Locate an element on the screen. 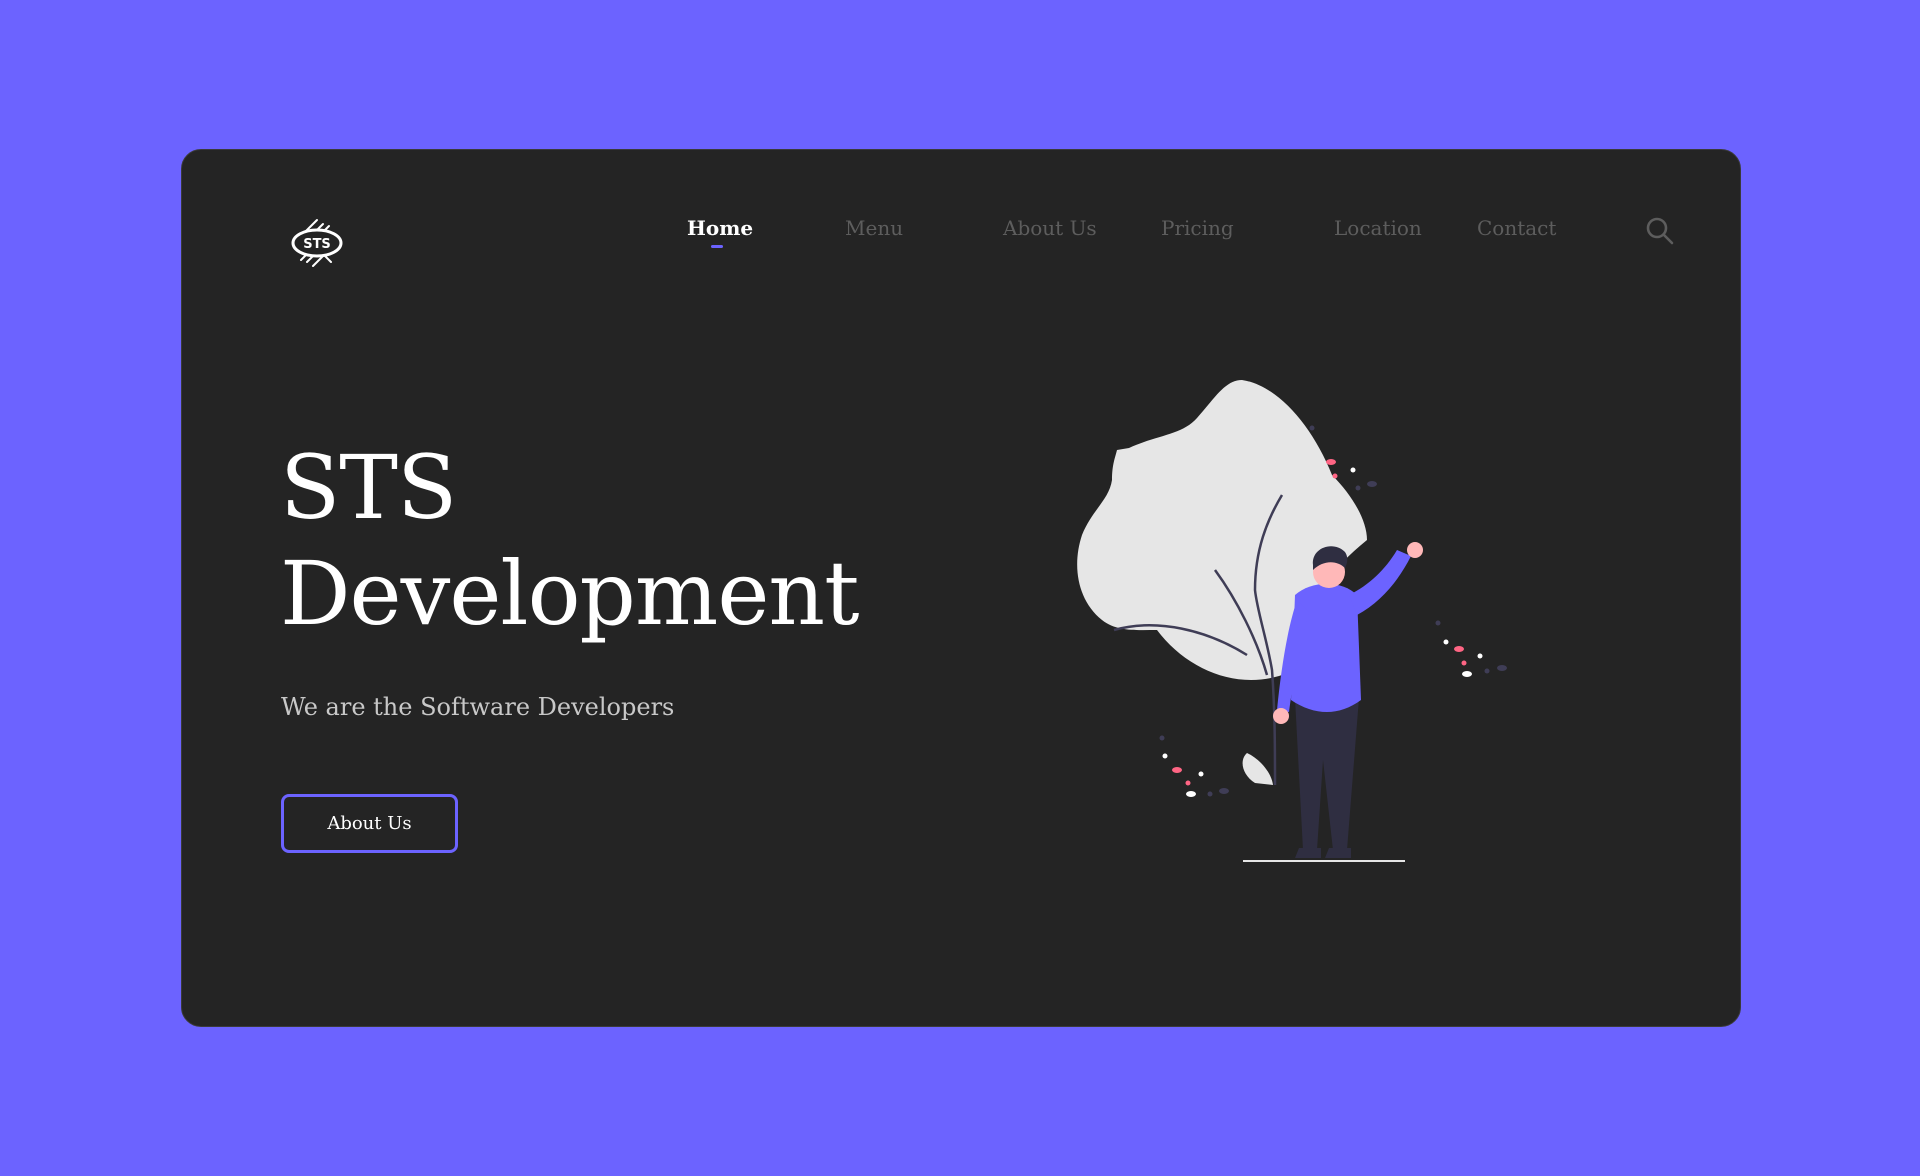 This screenshot has height=1176, width=1920. nav-active-indicator is located at coordinates (717, 246).